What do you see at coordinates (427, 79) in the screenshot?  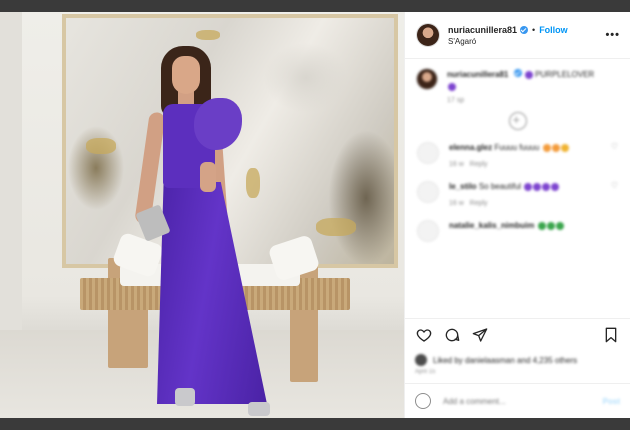 I see `caption-avatar` at bounding box center [427, 79].